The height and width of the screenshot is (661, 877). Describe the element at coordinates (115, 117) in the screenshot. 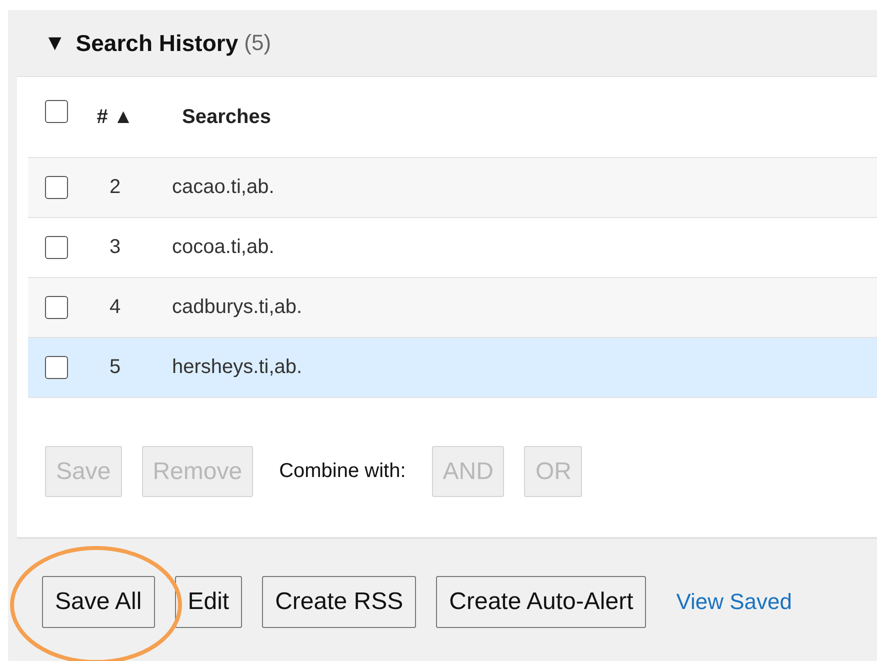

I see `column-header: # ▲` at that location.